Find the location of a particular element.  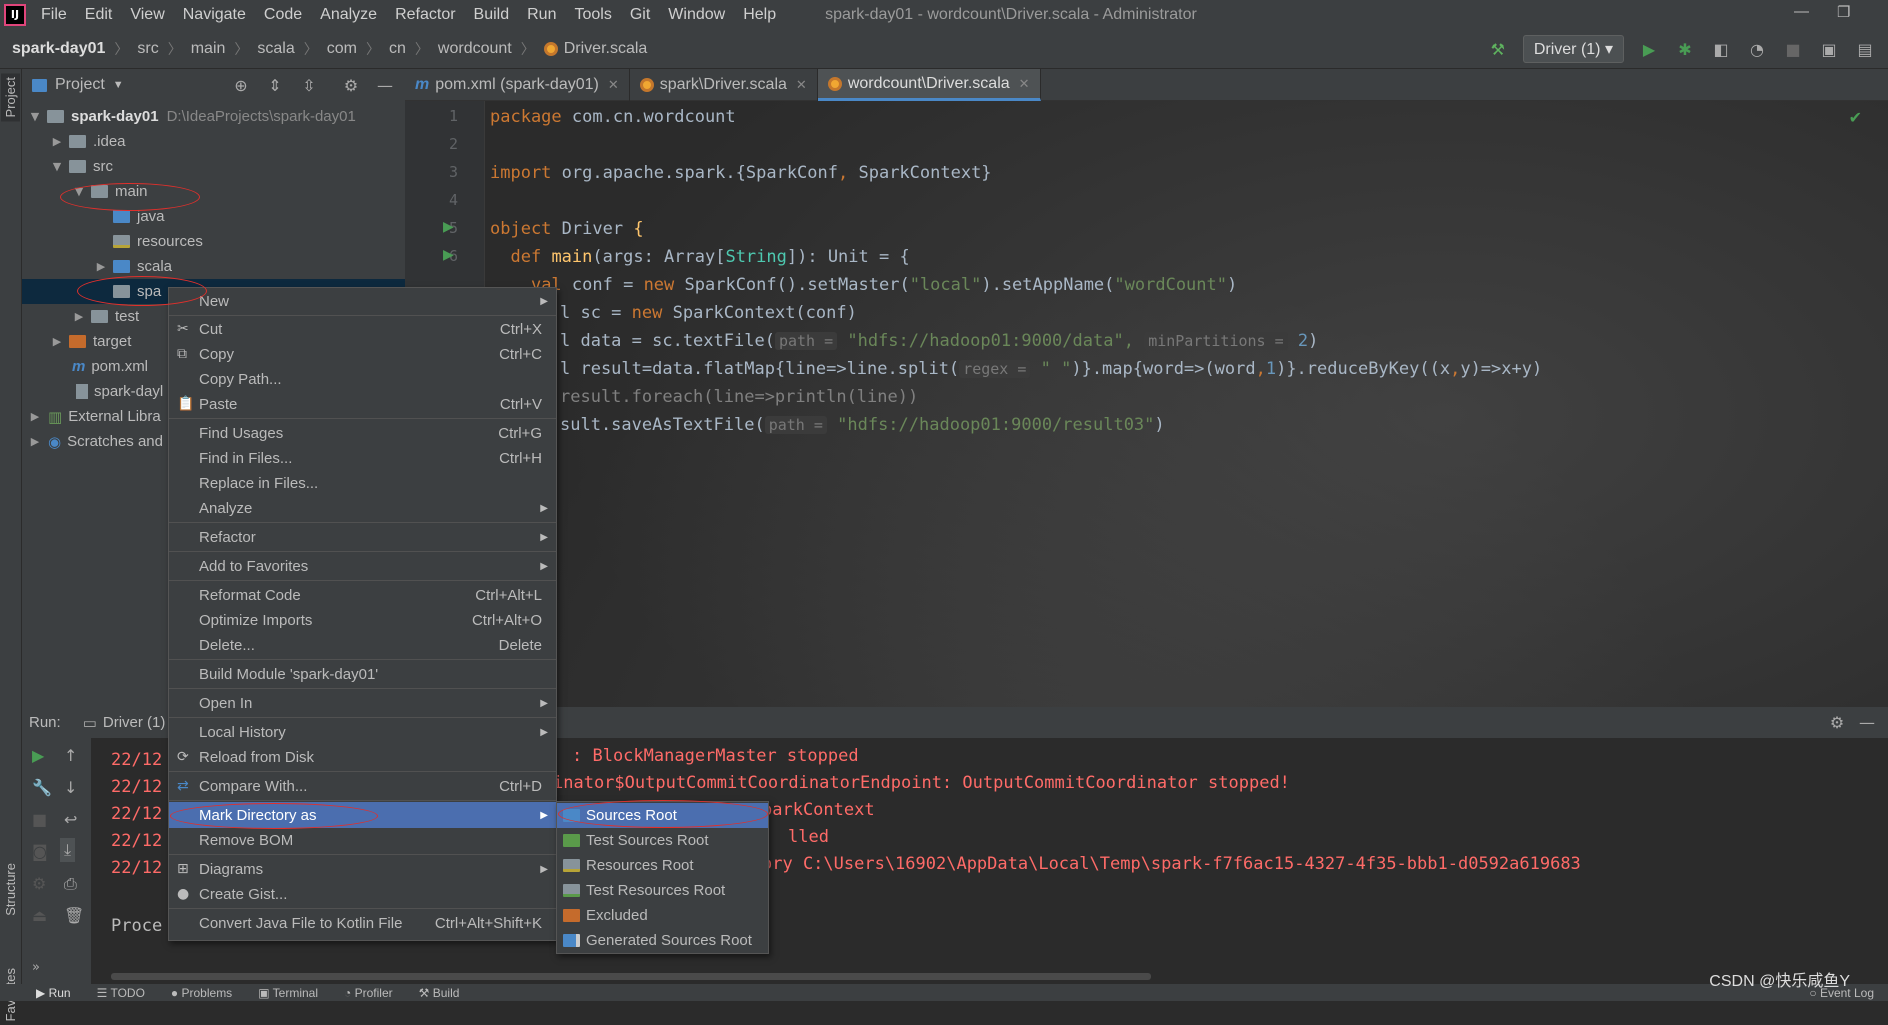

menu-refactor: Refactor is located at coordinates (425, 15).